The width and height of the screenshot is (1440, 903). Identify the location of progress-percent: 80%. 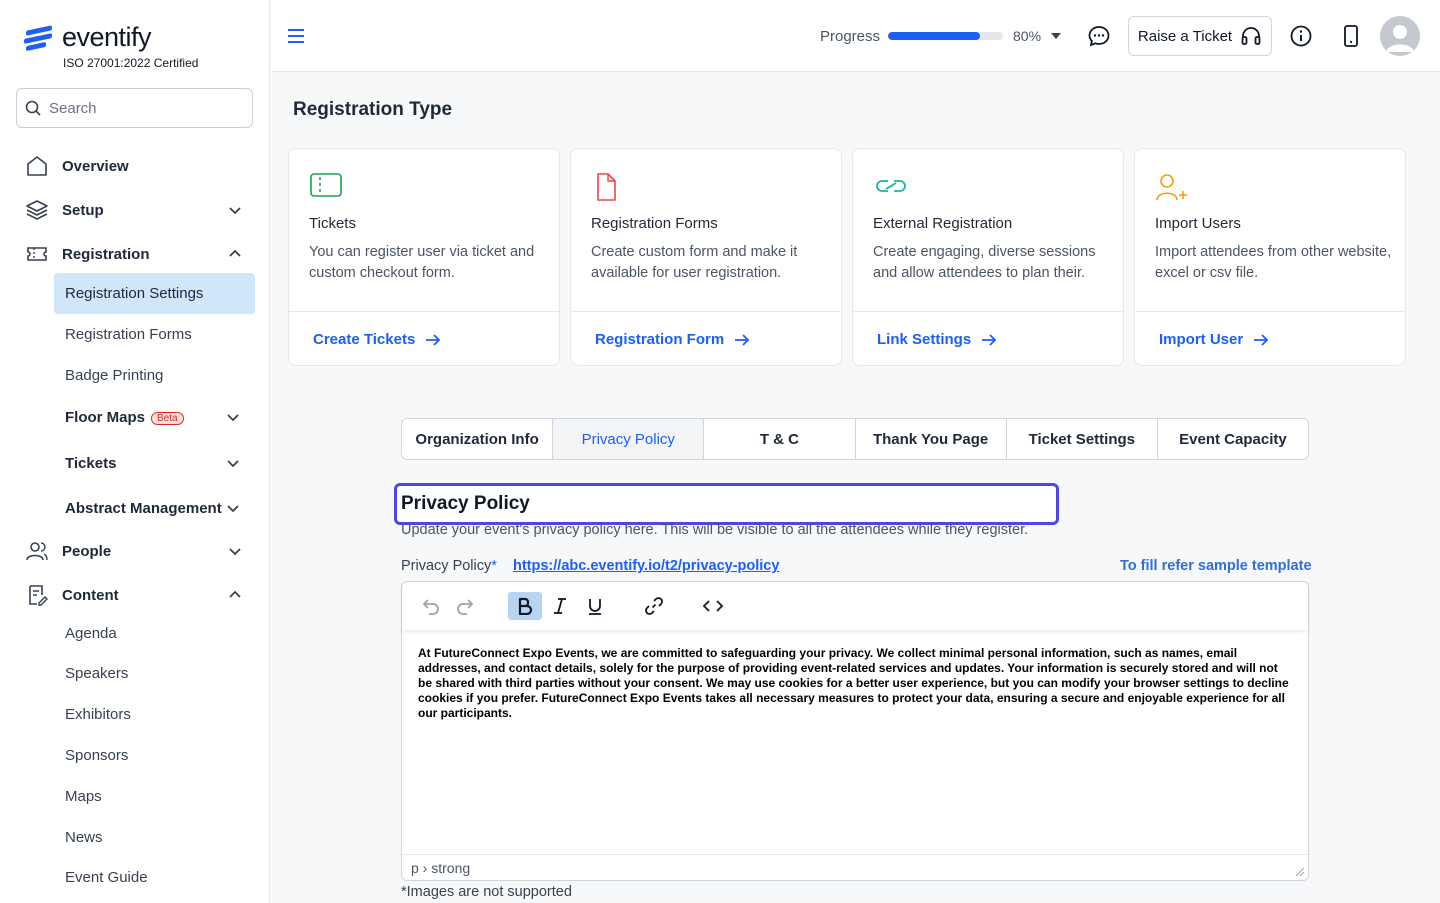
(1027, 36).